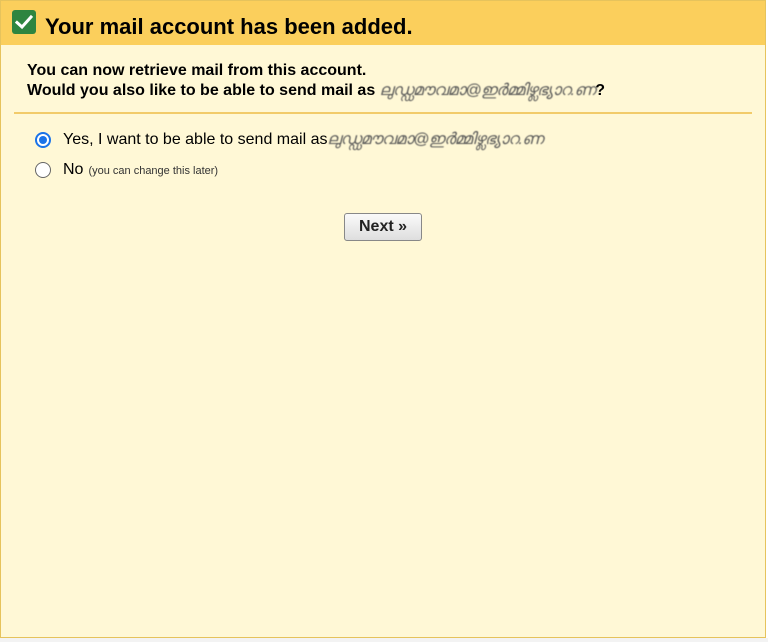  Describe the element at coordinates (383, 113) in the screenshot. I see `divider` at that location.